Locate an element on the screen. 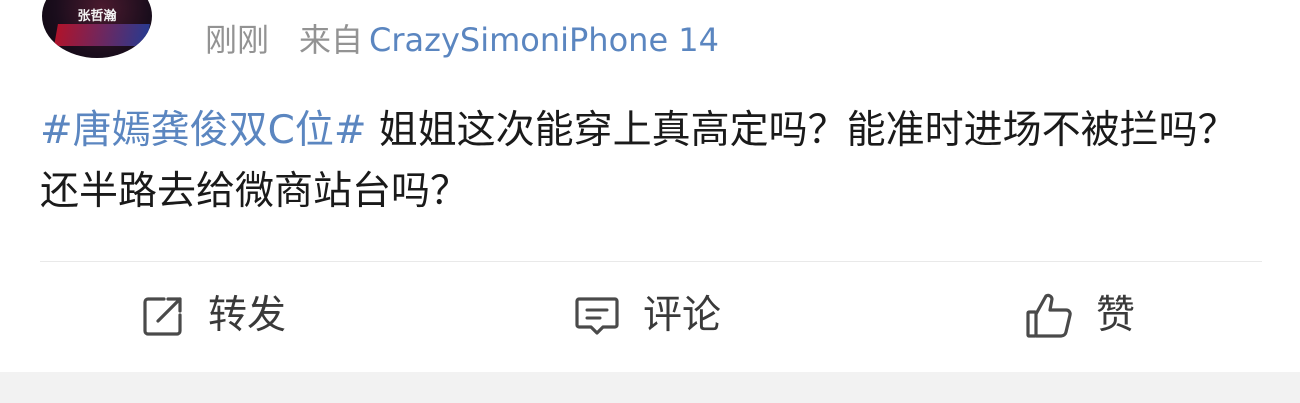 This screenshot has height=403, width=1300. post-time: 刚刚 is located at coordinates (237, 40).